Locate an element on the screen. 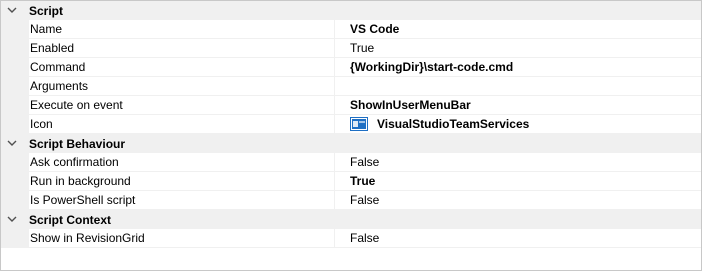 Image resolution: width=702 pixels, height=271 pixels. property-row-is-powershell-script: Is PowerShell script False is located at coordinates (351, 200).